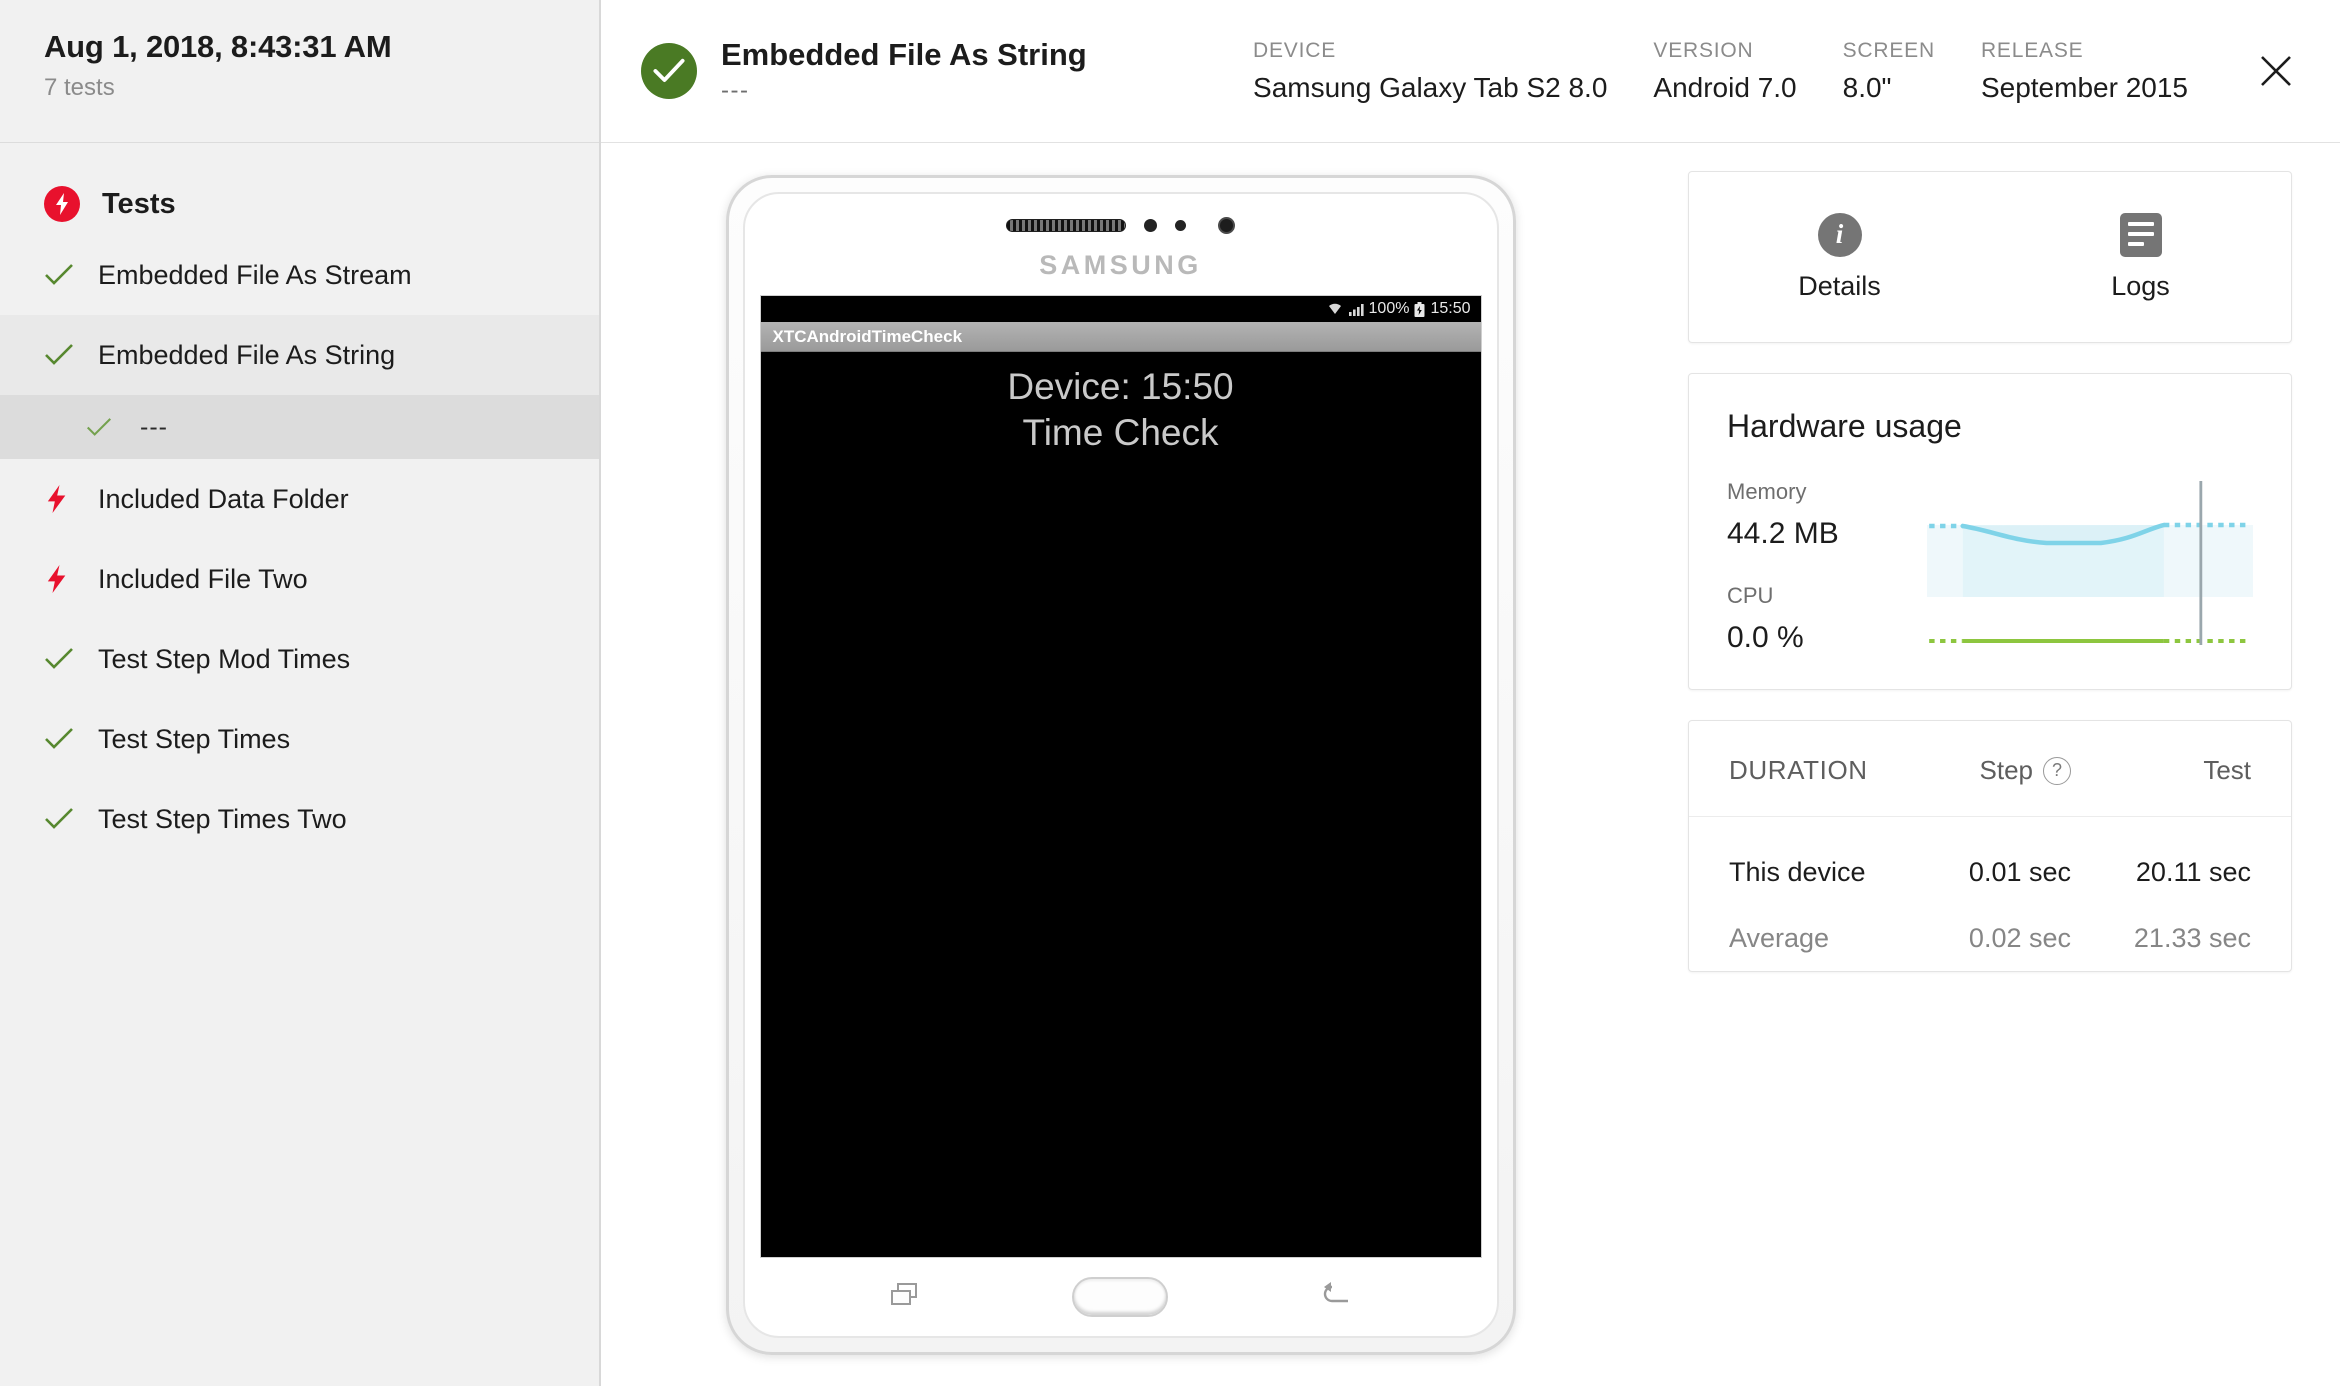 The image size is (2340, 1386). Describe the element at coordinates (139, 203) in the screenshot. I see `tests-section-label: Tests` at that location.